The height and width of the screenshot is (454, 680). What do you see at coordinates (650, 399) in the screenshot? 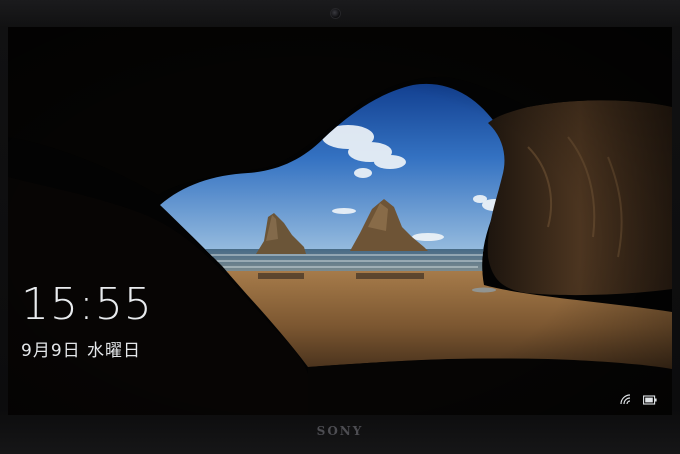
I see `battery-icon` at bounding box center [650, 399].